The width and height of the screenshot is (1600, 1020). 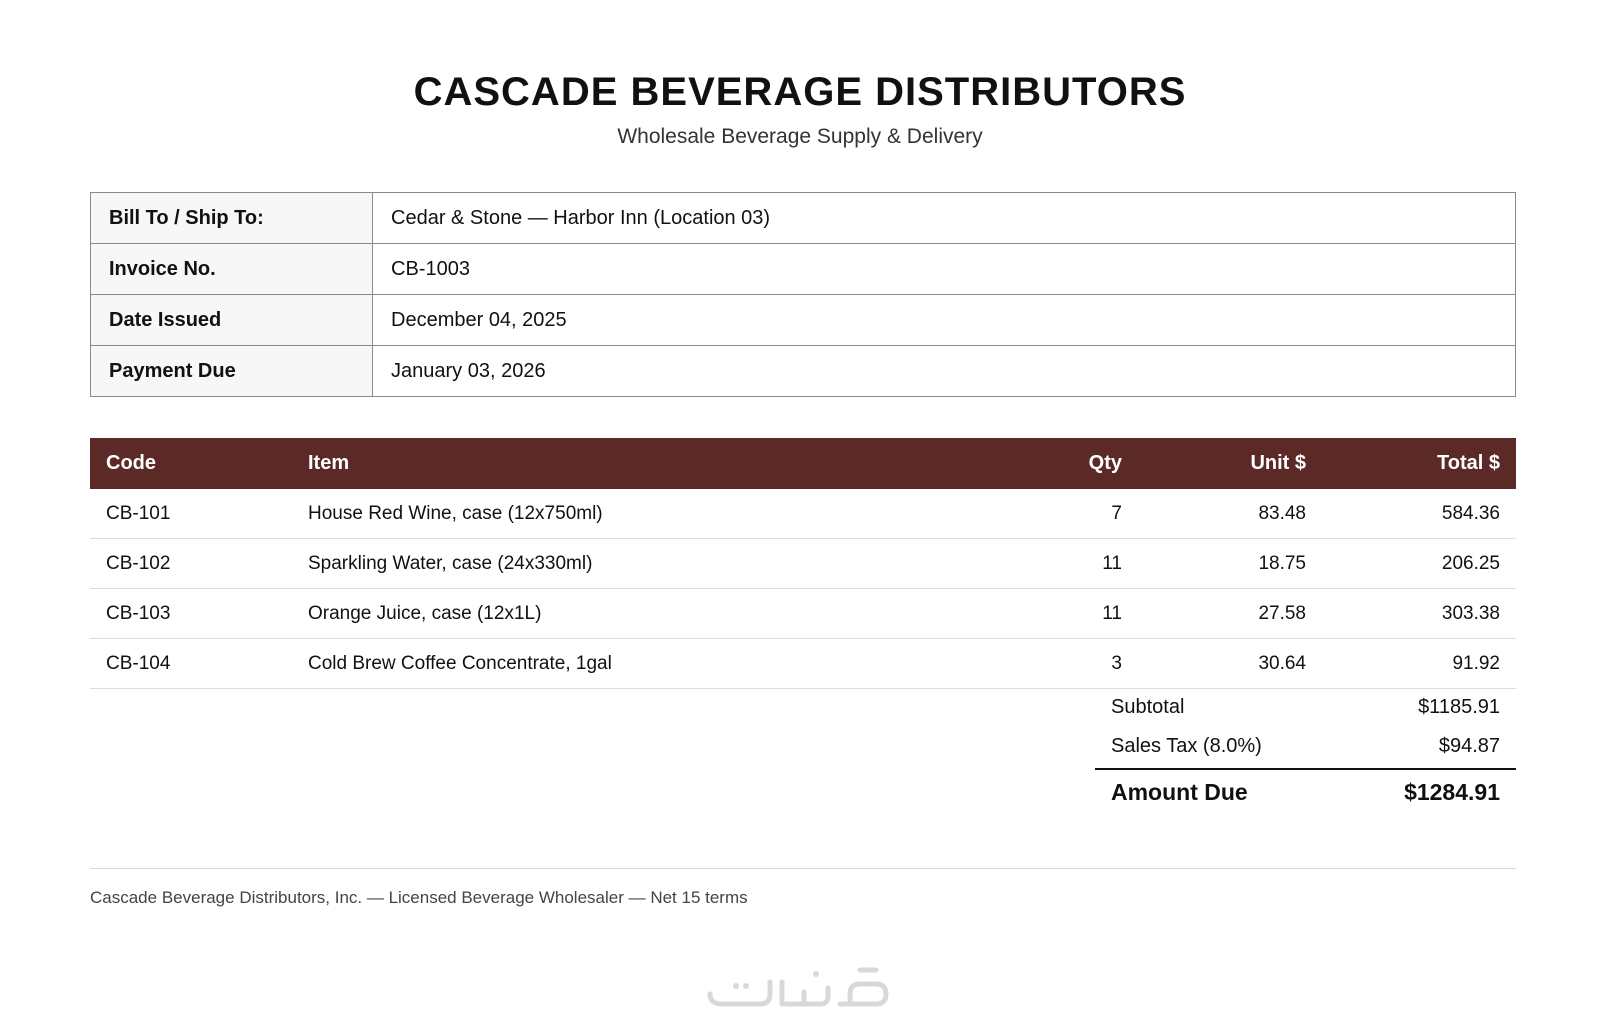 What do you see at coordinates (1042, 663) in the screenshot?
I see `item-qty: 3` at bounding box center [1042, 663].